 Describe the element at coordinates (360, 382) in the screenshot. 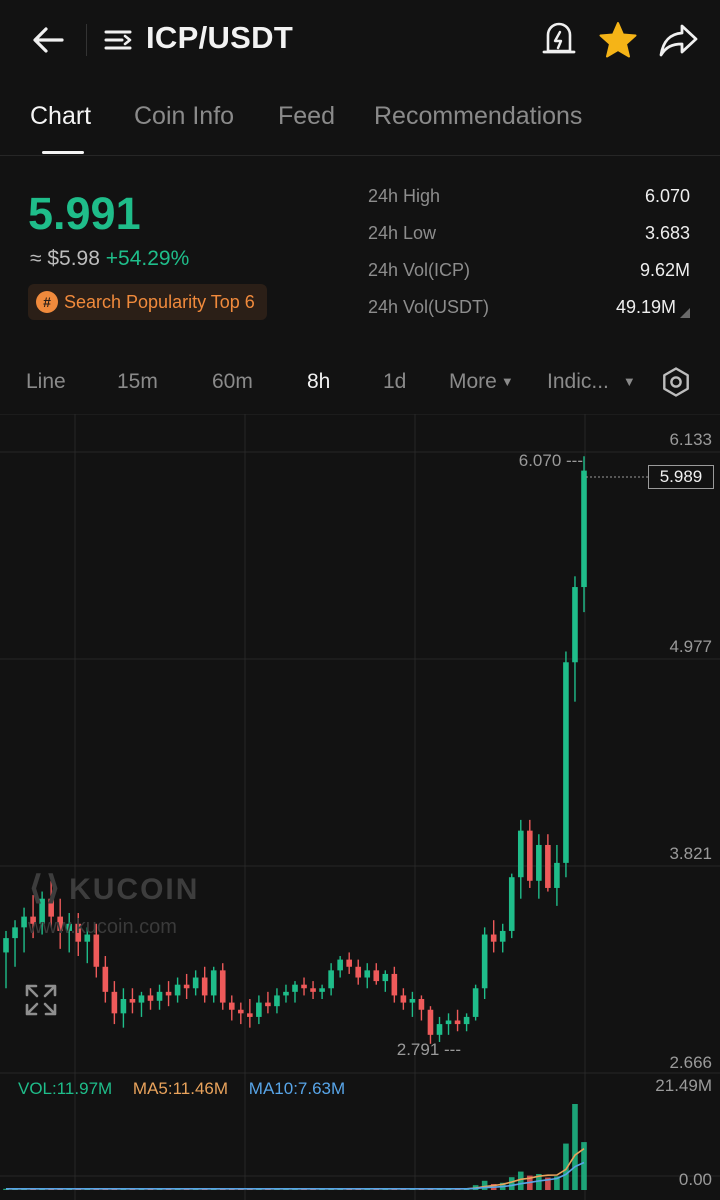

I see `interval-selector: Line 15m 60m 8h 1d More ▼ Indic... ▼` at that location.